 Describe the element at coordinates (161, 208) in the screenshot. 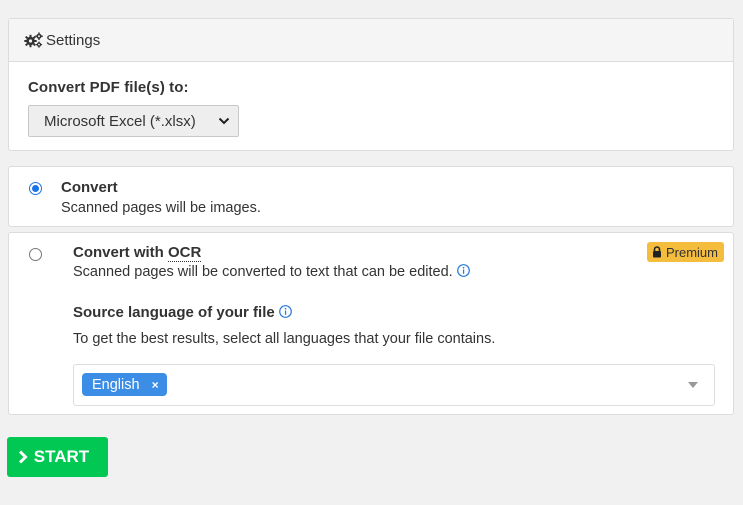

I see `option-convert-description: Scanned pages will be images.` at that location.